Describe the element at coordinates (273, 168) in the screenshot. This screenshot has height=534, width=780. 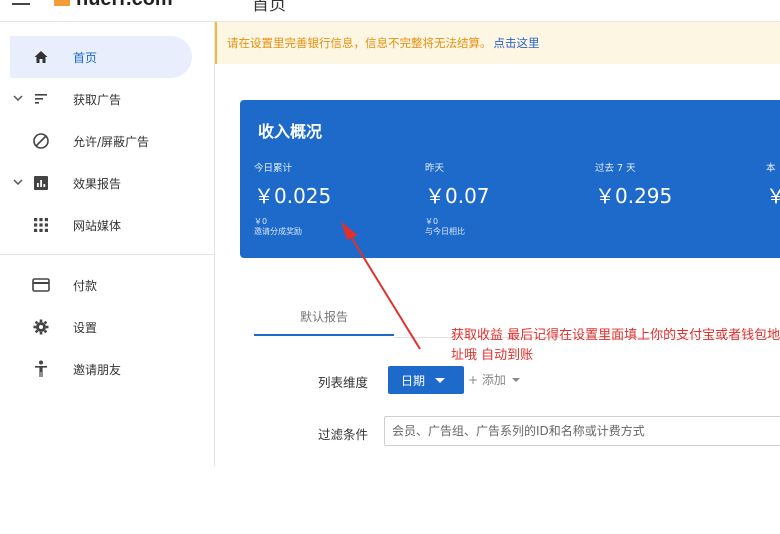
I see `stat-label: 今日累计` at that location.